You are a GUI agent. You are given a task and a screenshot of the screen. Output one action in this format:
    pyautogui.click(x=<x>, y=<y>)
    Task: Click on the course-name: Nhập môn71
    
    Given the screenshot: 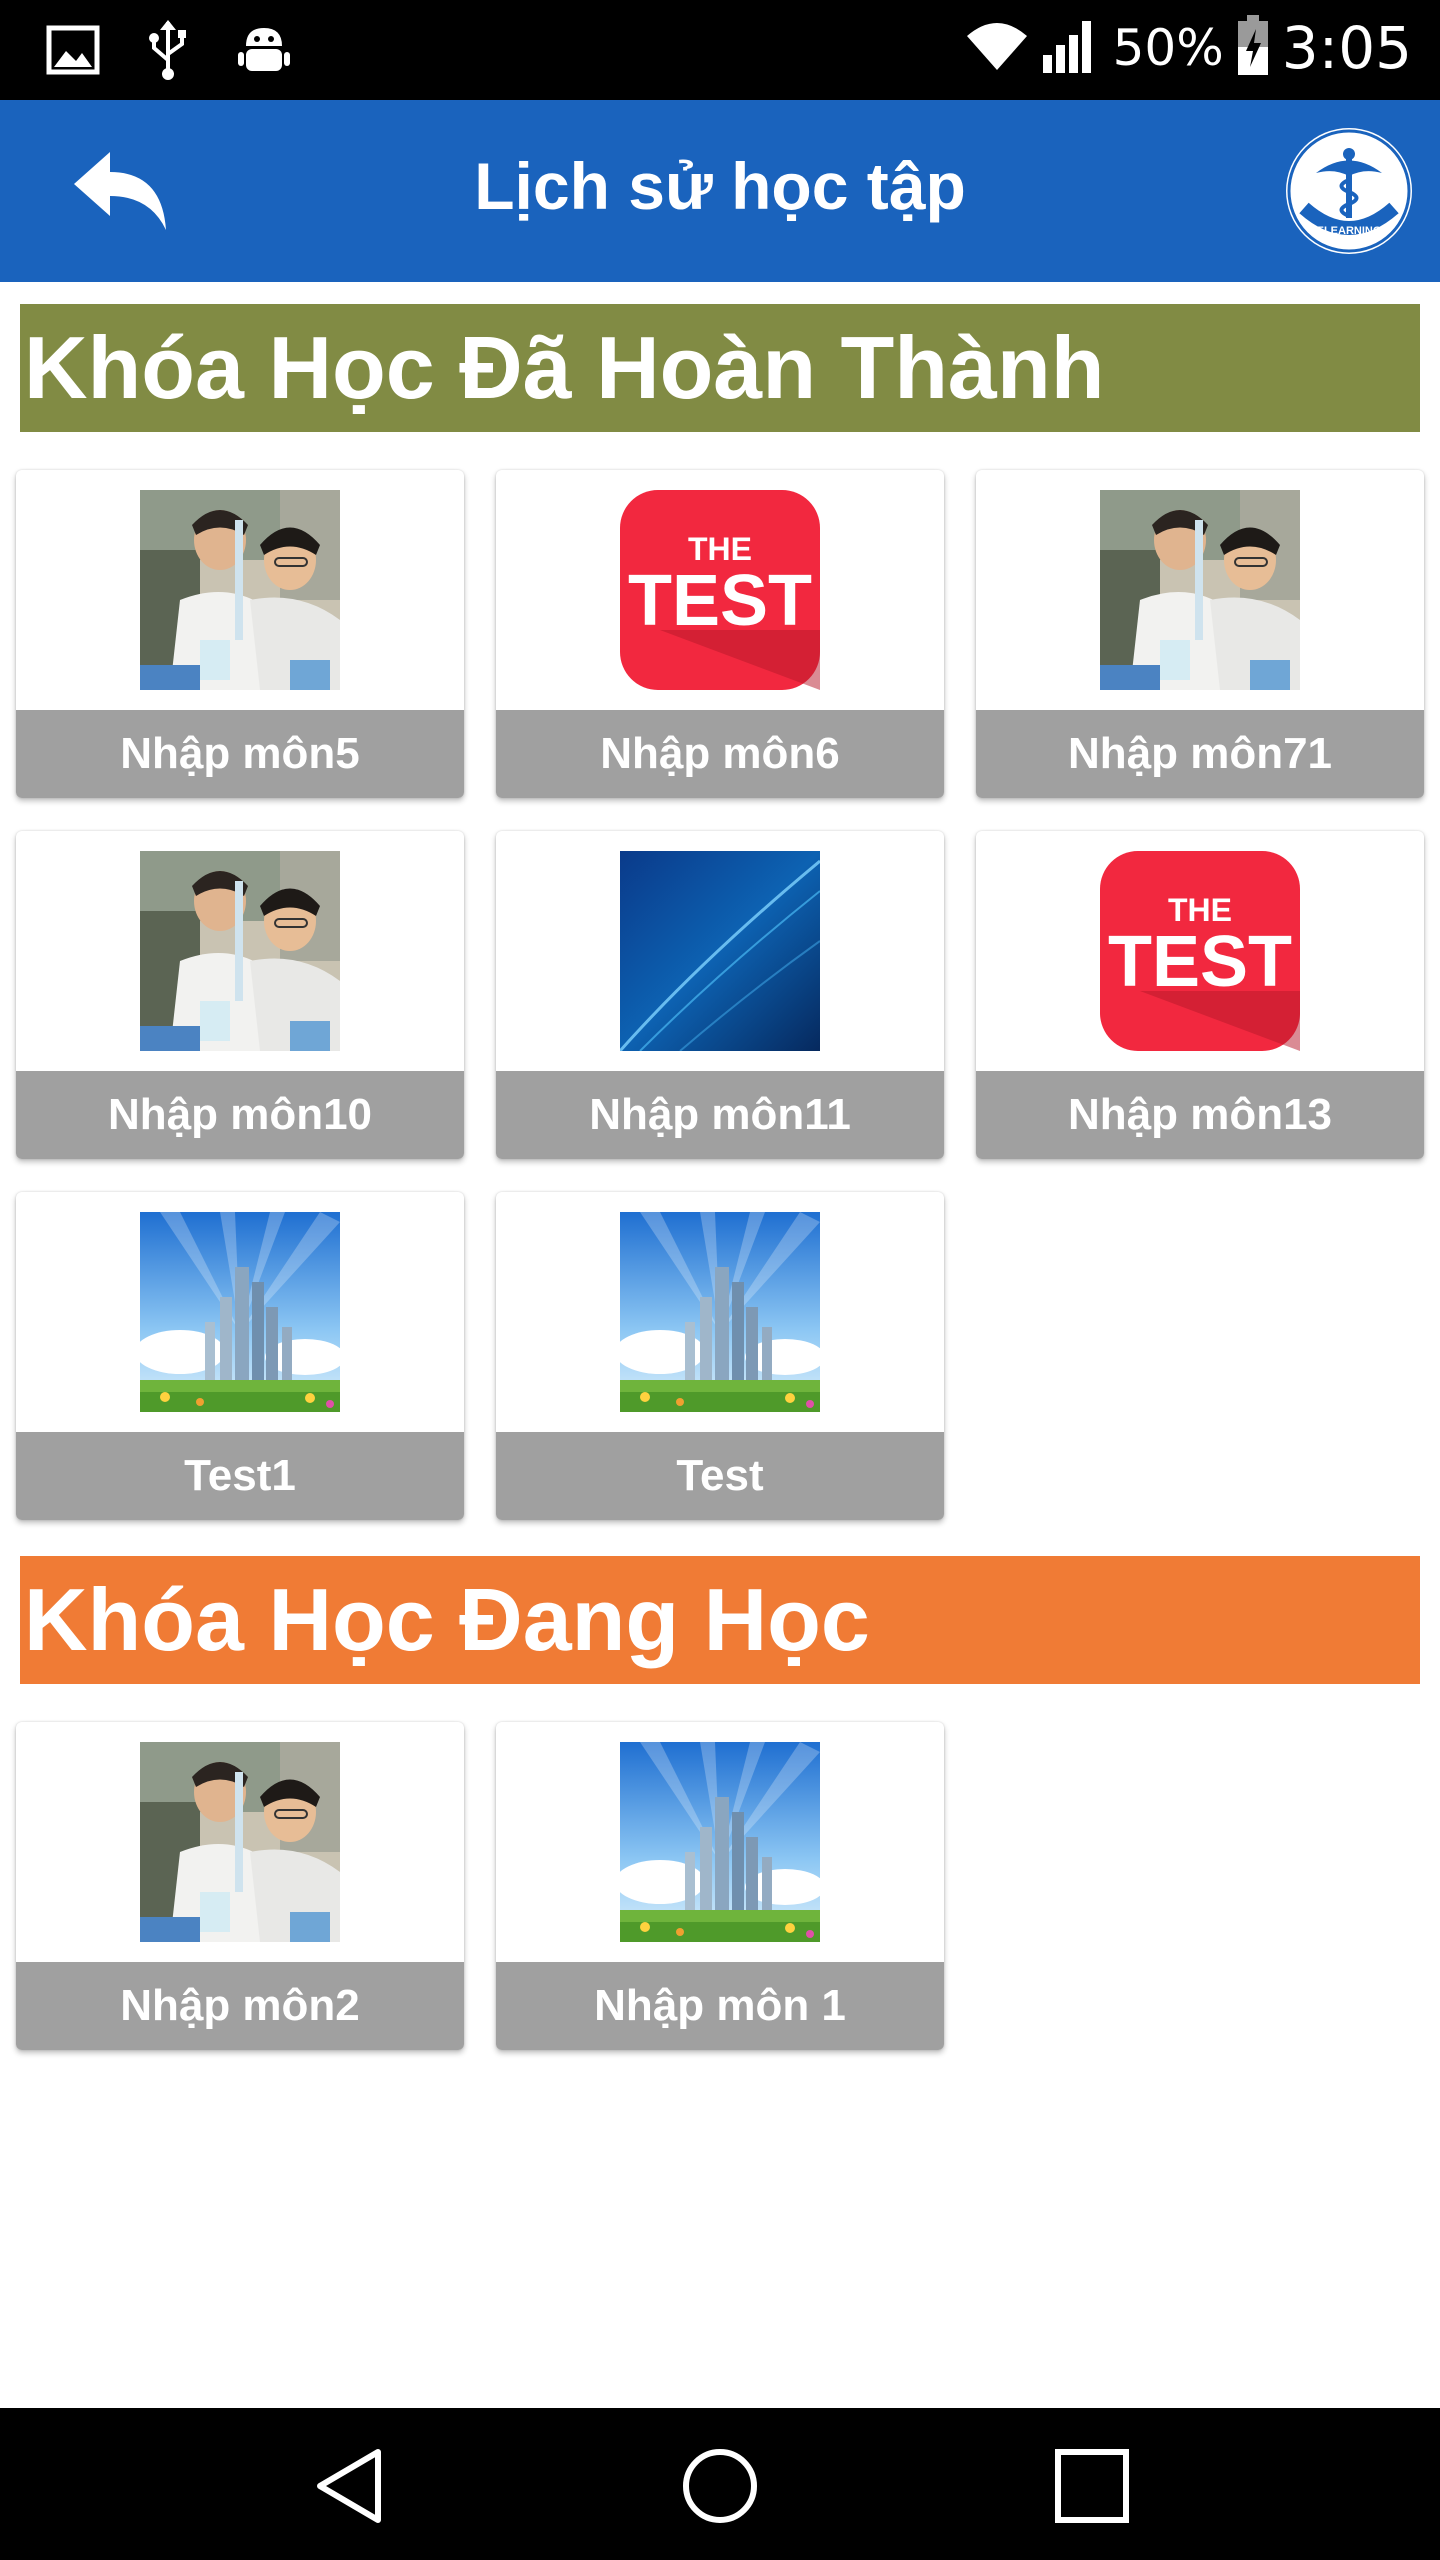 What is the action you would take?
    pyautogui.click(x=1200, y=754)
    